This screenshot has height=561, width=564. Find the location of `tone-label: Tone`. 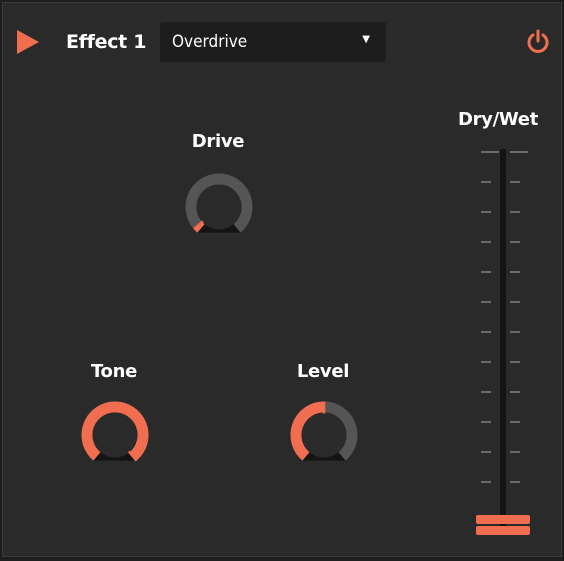

tone-label: Tone is located at coordinates (114, 371).